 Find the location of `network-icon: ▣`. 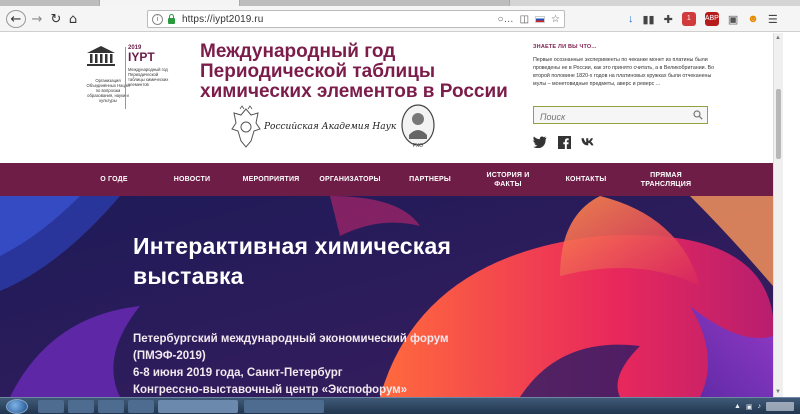

network-icon: ▣ is located at coordinates (749, 407).